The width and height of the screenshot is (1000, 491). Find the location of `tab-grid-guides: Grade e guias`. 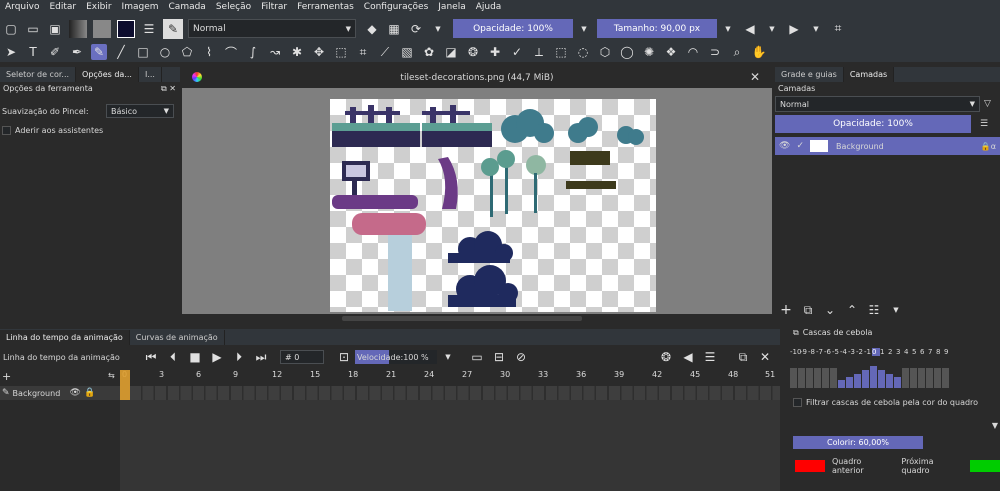

tab-grid-guides: Grade e guias is located at coordinates (809, 74).